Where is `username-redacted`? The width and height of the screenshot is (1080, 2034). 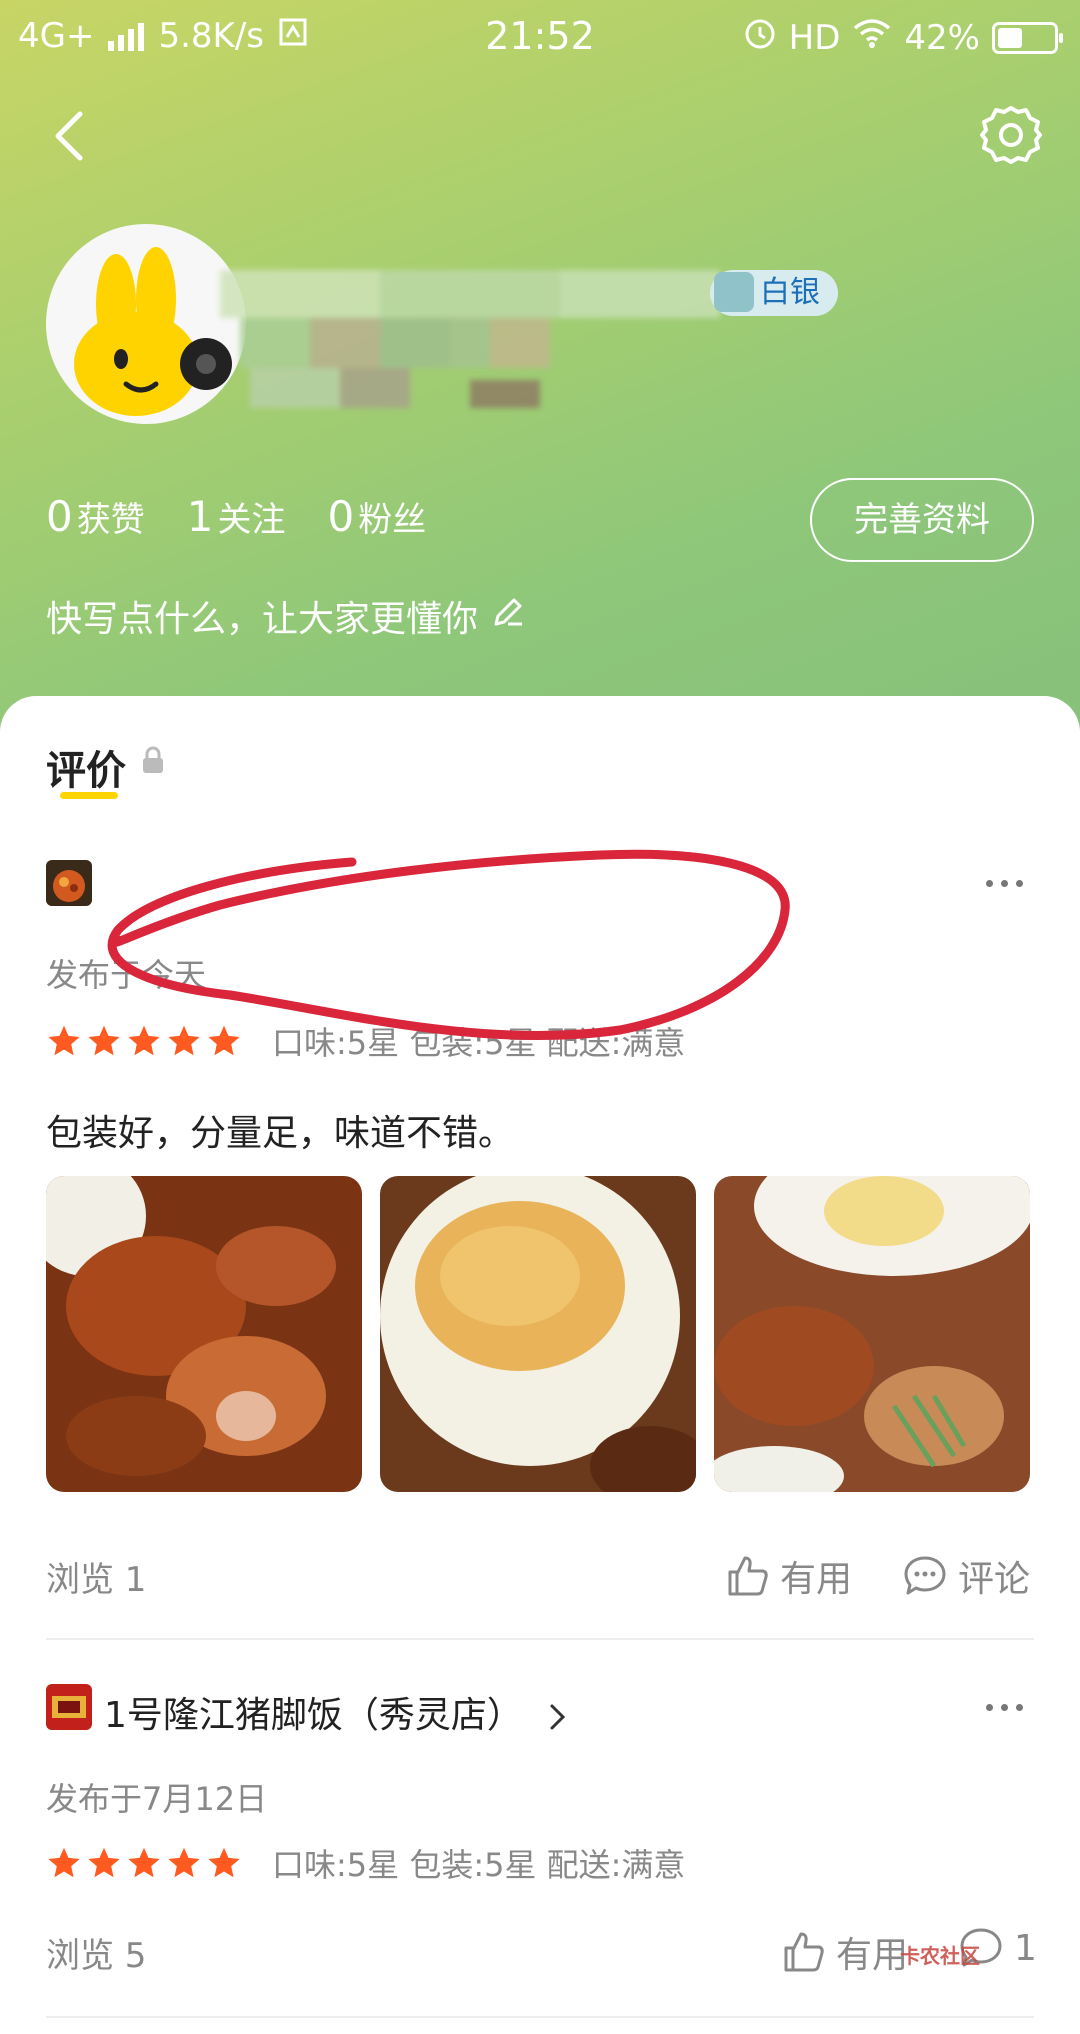
username-redacted is located at coordinates (485, 345).